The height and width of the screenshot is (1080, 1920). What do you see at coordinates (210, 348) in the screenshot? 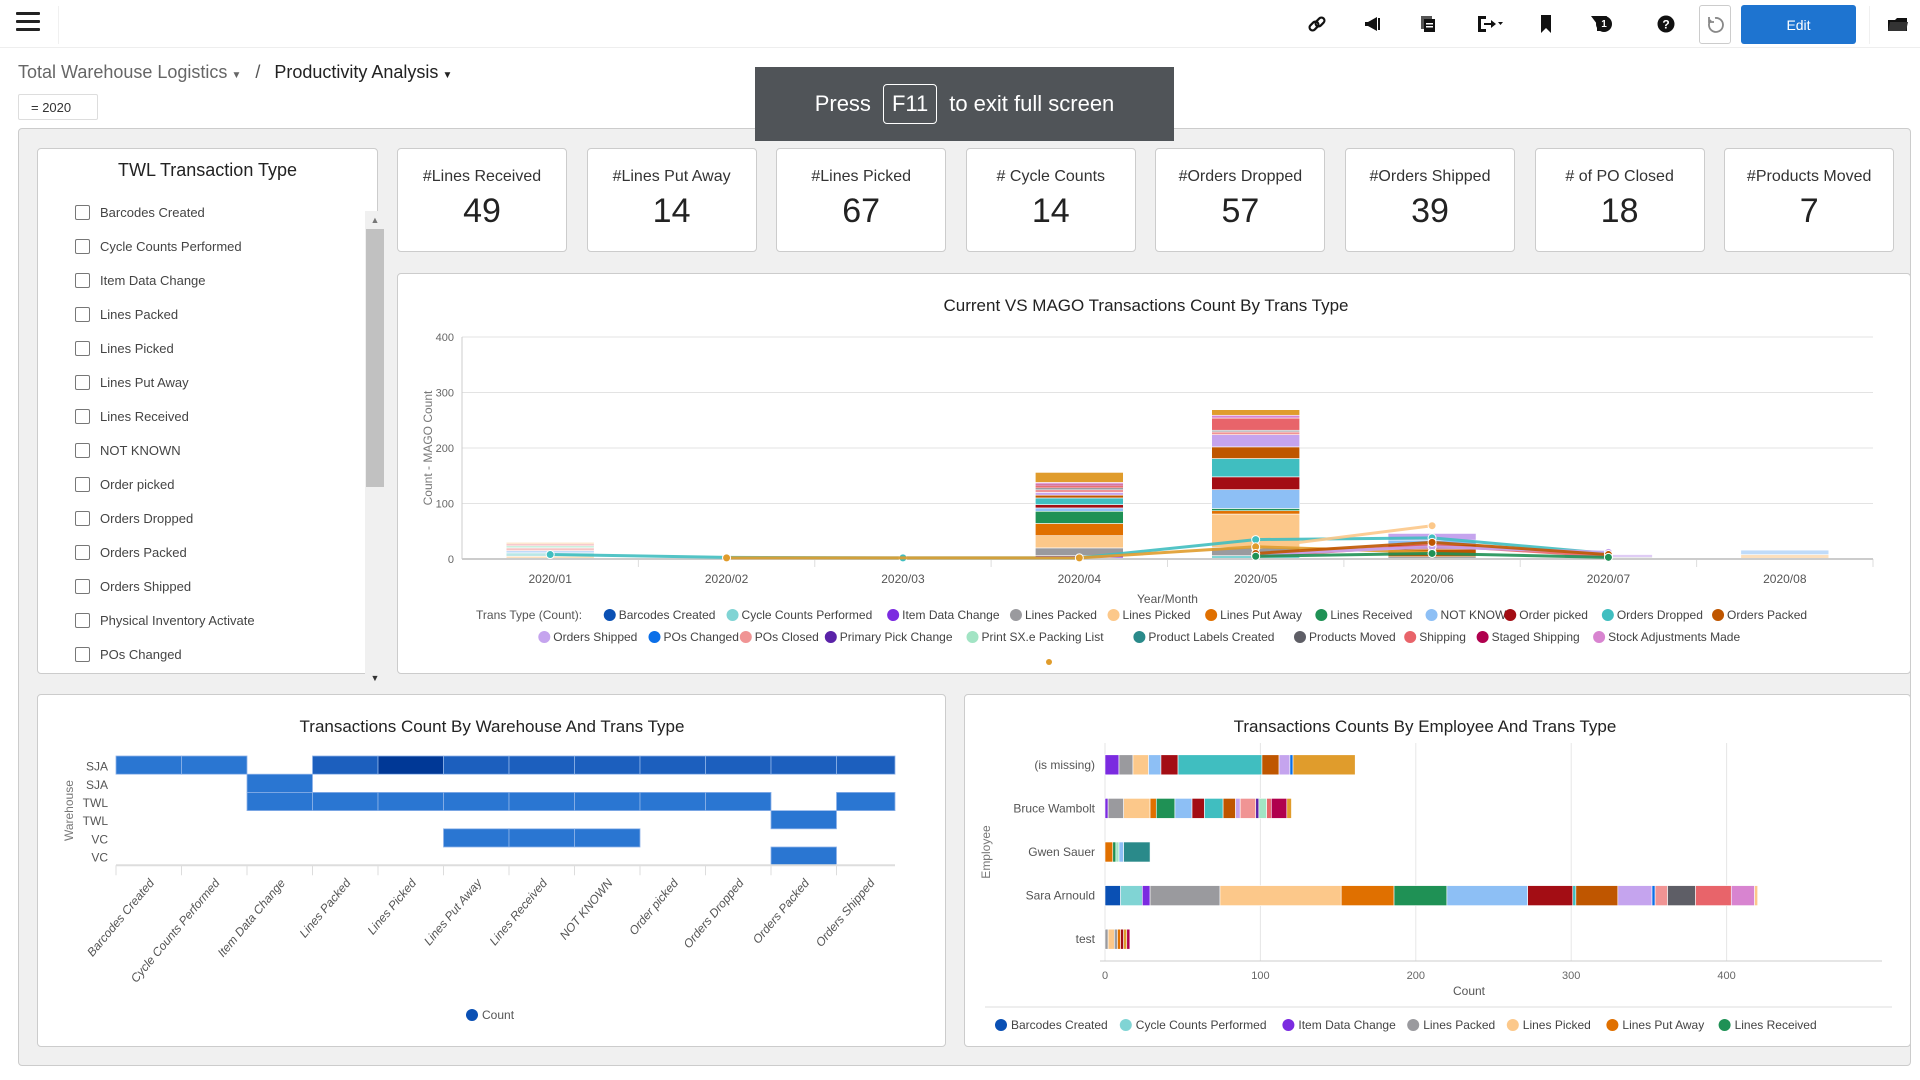
I see `checkbox-item-lines-picked: Lines Picked` at bounding box center [210, 348].